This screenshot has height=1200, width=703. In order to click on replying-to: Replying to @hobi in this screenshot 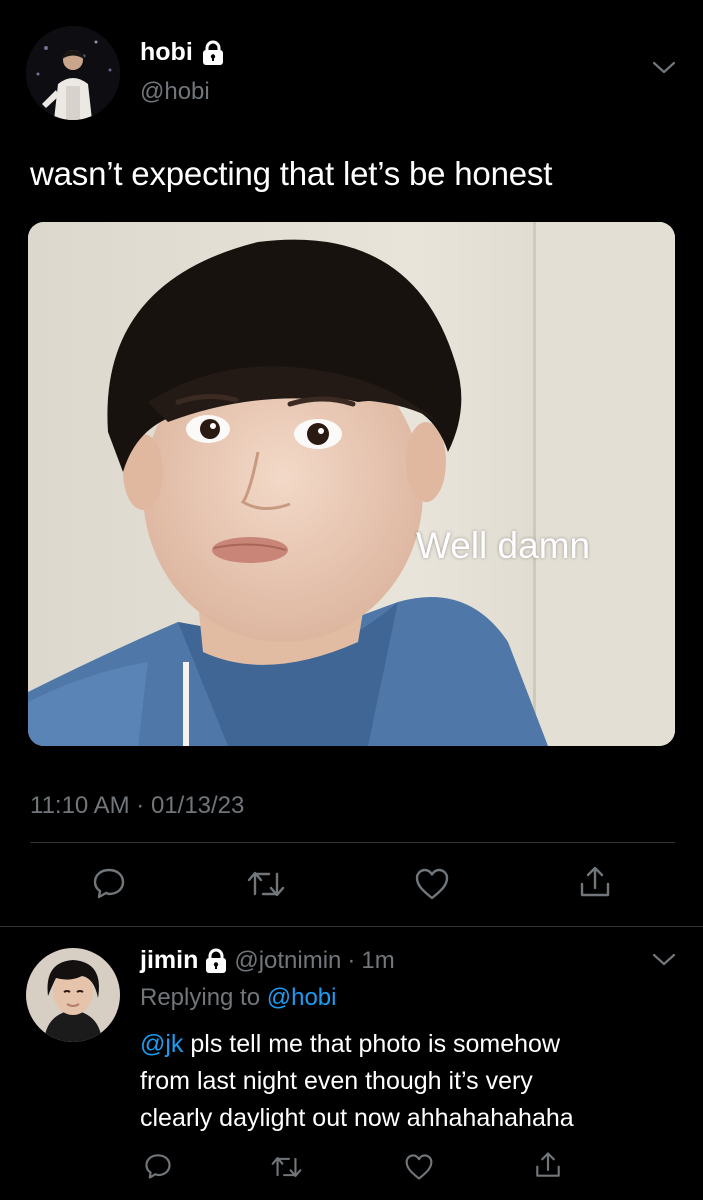, I will do `click(238, 998)`.